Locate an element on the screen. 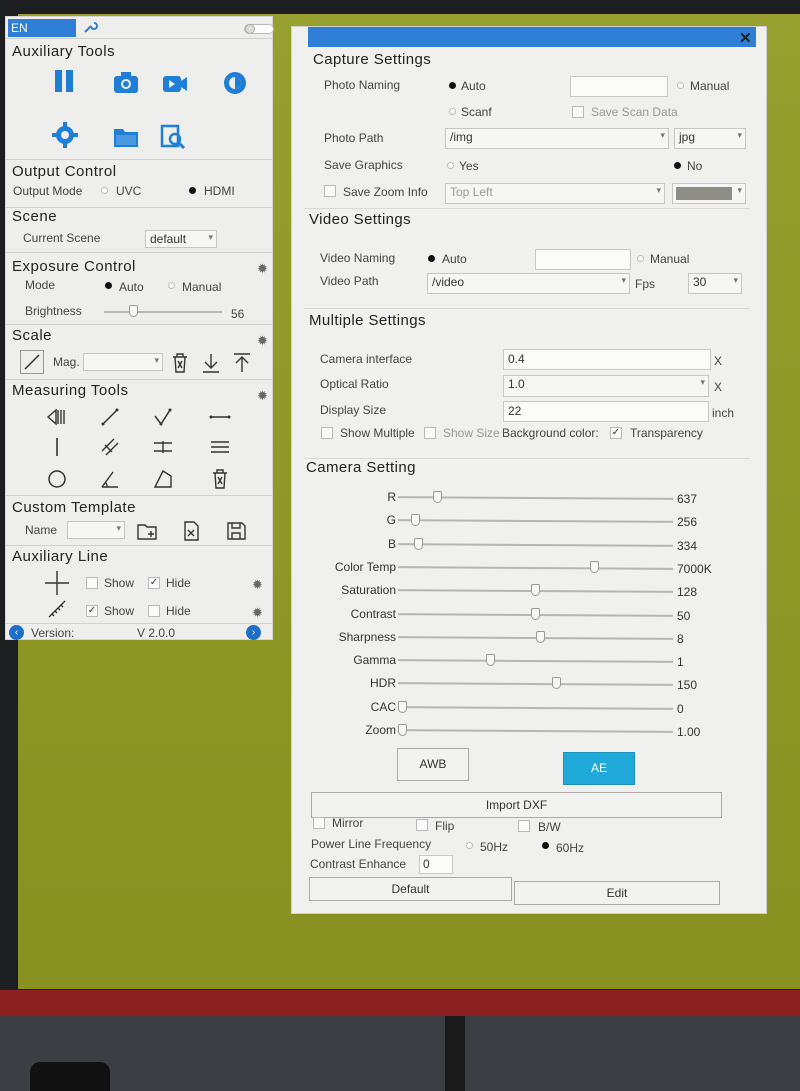 The image size is (800, 1091). save-graphics-yes-radio is located at coordinates (450, 165).